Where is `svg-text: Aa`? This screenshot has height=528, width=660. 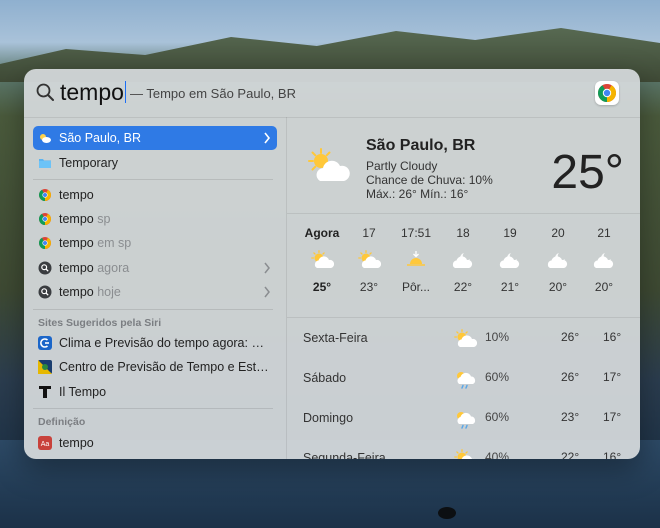 svg-text: Aa is located at coordinates (45, 444).